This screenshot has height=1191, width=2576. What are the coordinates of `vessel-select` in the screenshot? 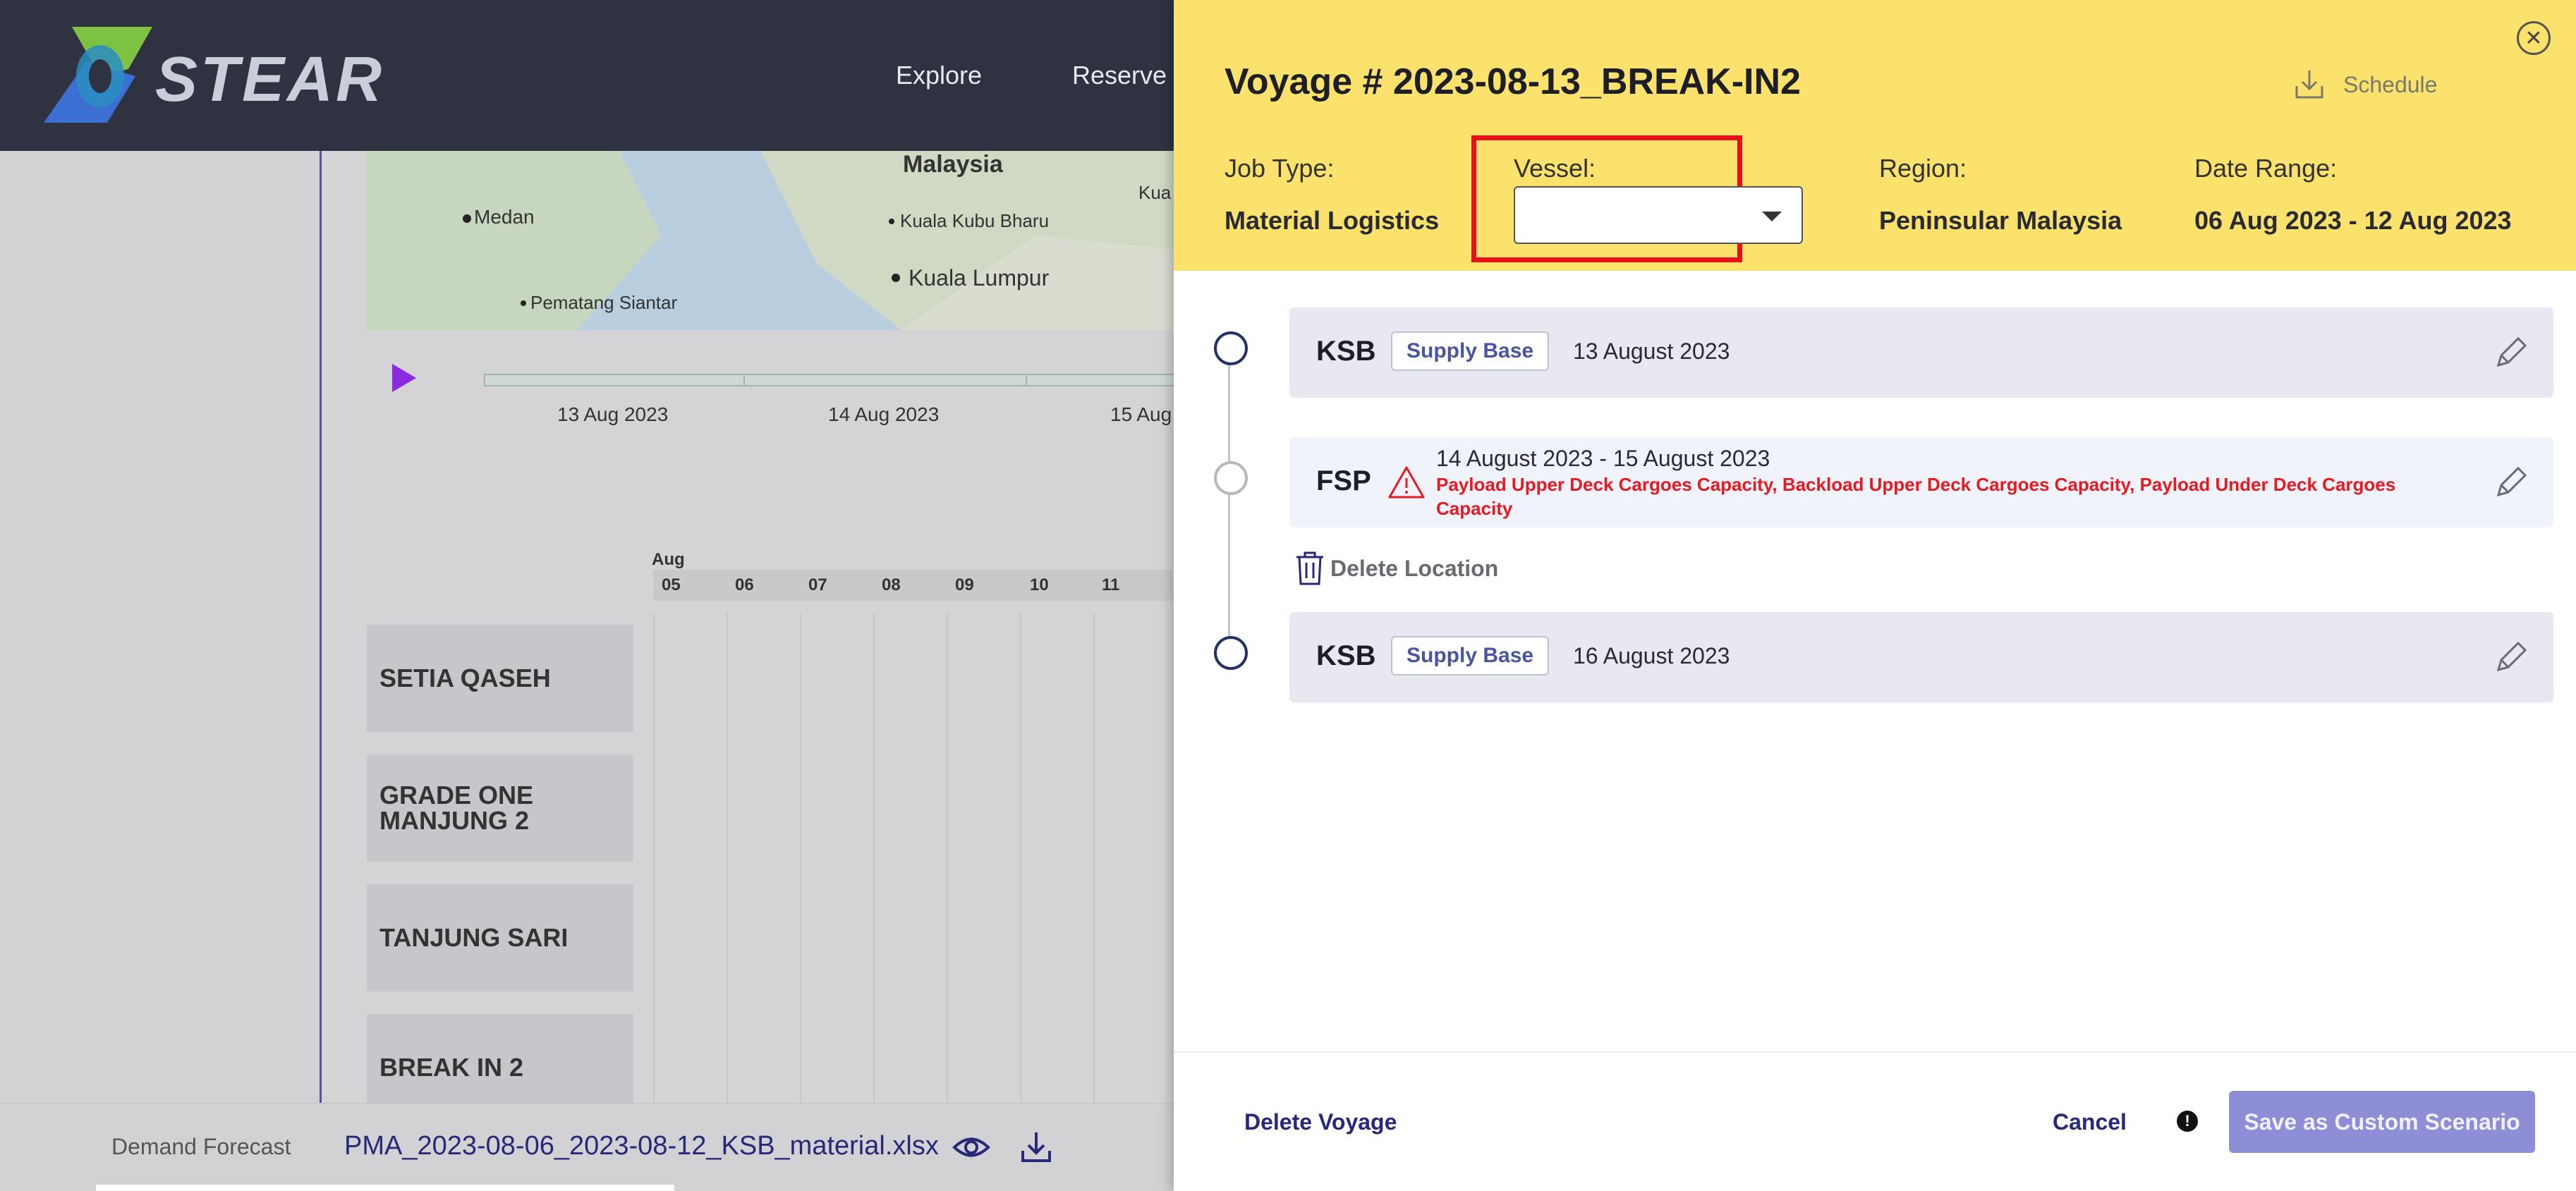 It's located at (1658, 215).